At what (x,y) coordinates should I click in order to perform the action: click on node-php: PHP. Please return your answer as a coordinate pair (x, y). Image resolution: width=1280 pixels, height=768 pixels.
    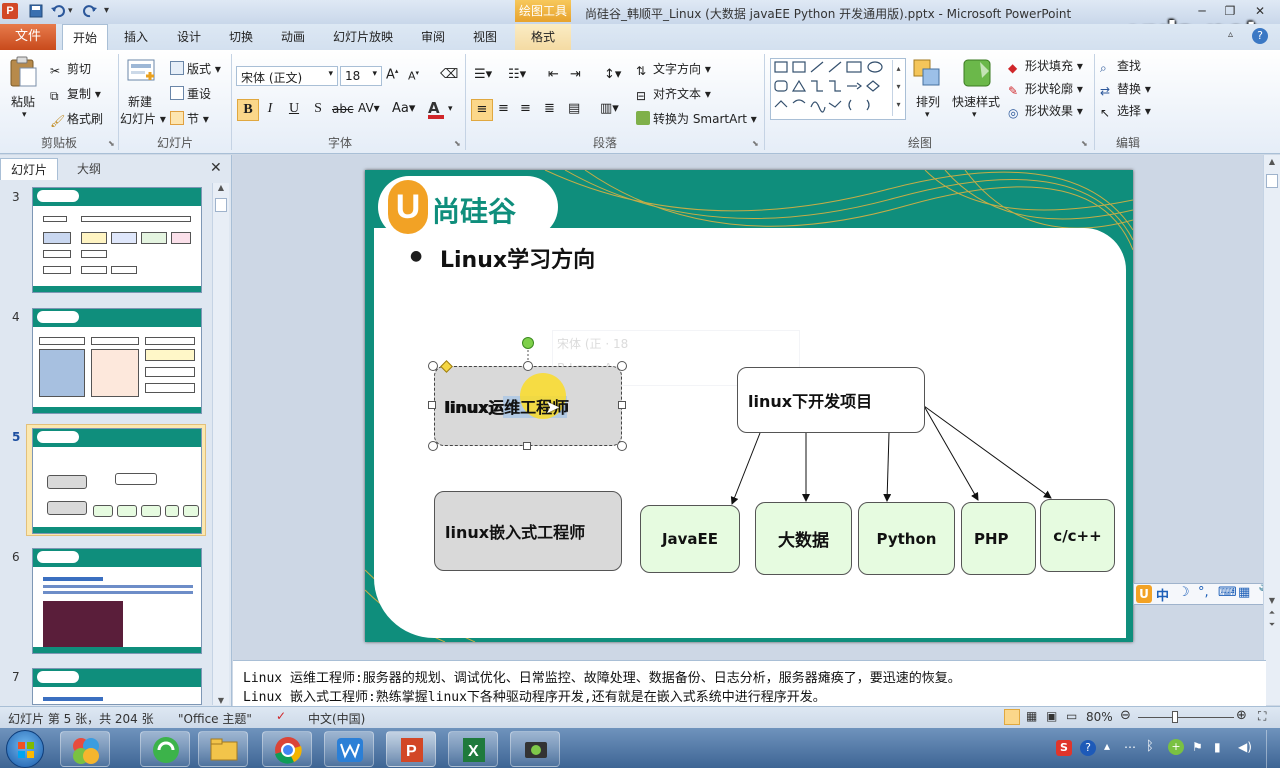
    Looking at the image, I should click on (998, 538).